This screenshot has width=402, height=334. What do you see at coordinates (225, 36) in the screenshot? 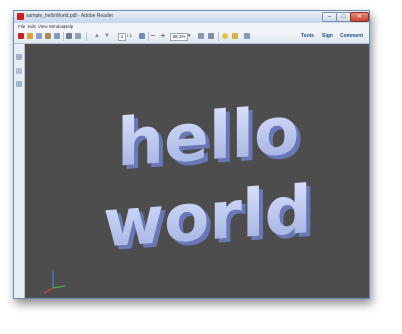
I see `comment-icon` at bounding box center [225, 36].